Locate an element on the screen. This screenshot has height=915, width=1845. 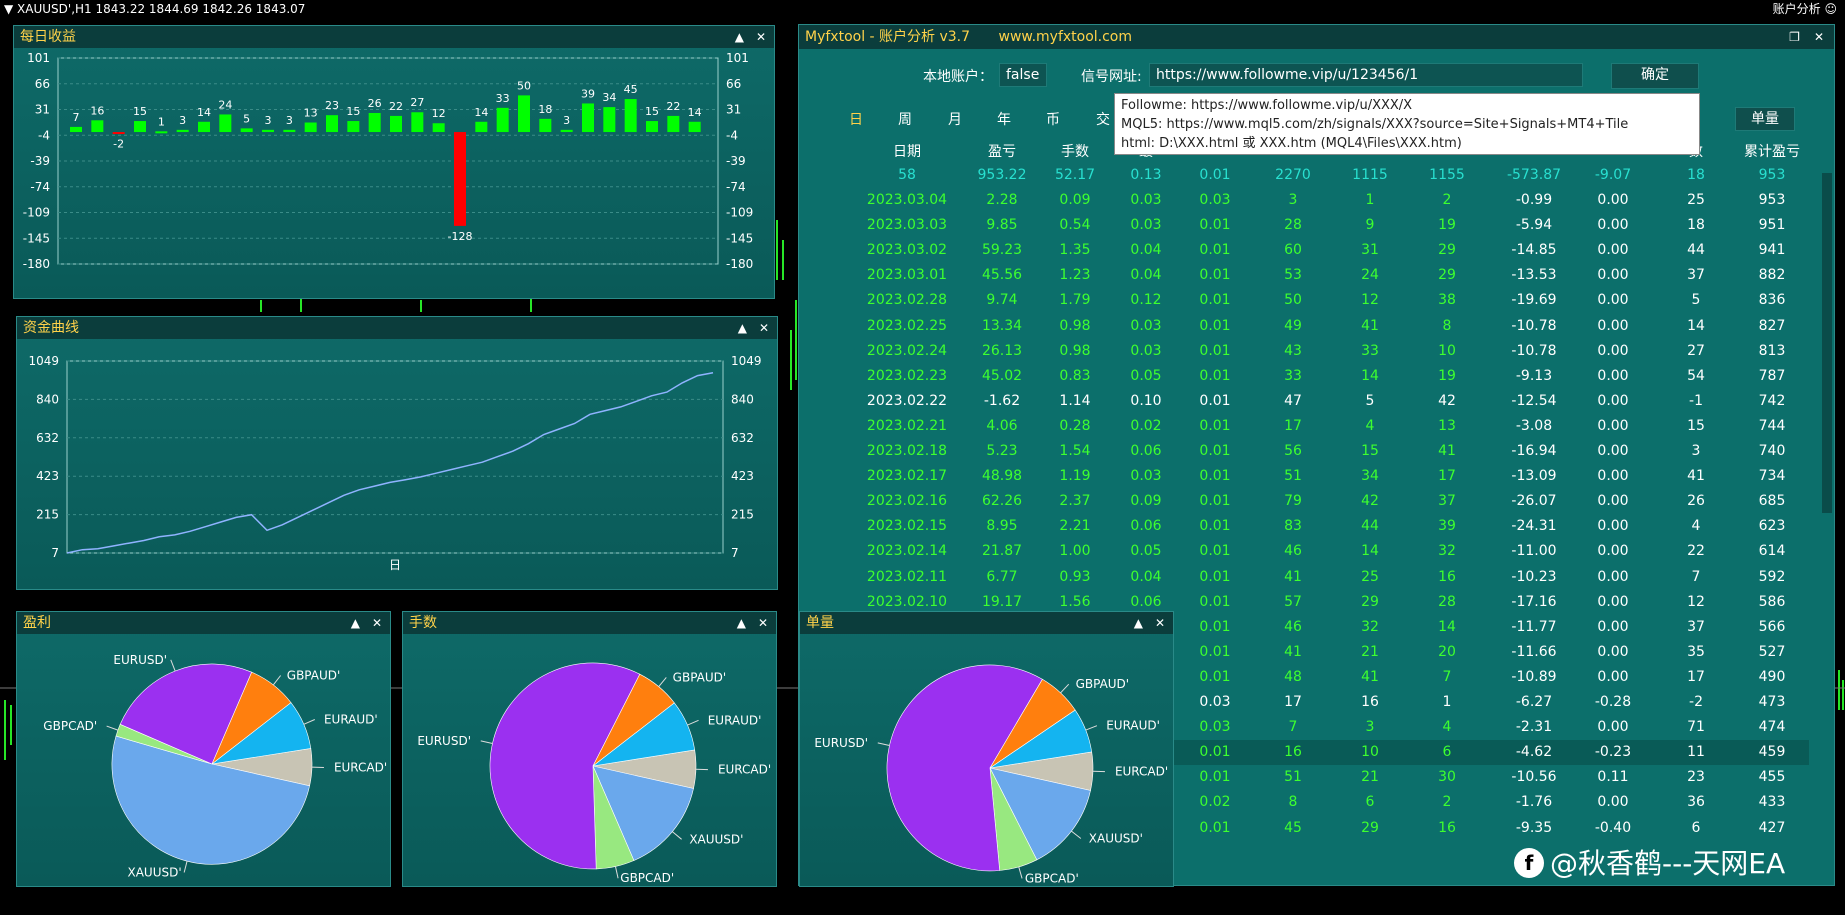
website-link: www.myfxtool.com is located at coordinates (1066, 37).